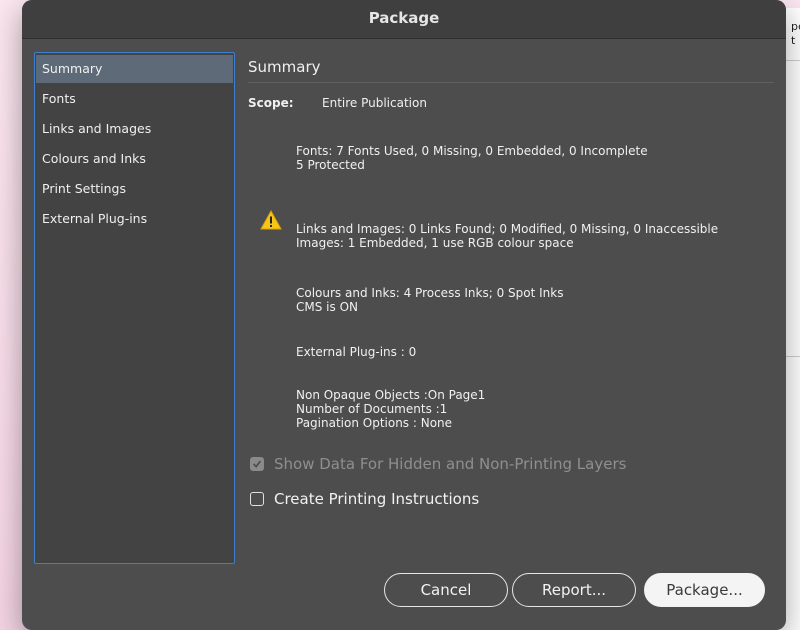 The image size is (800, 630). I want to click on dialog-title: Package, so click(404, 18).